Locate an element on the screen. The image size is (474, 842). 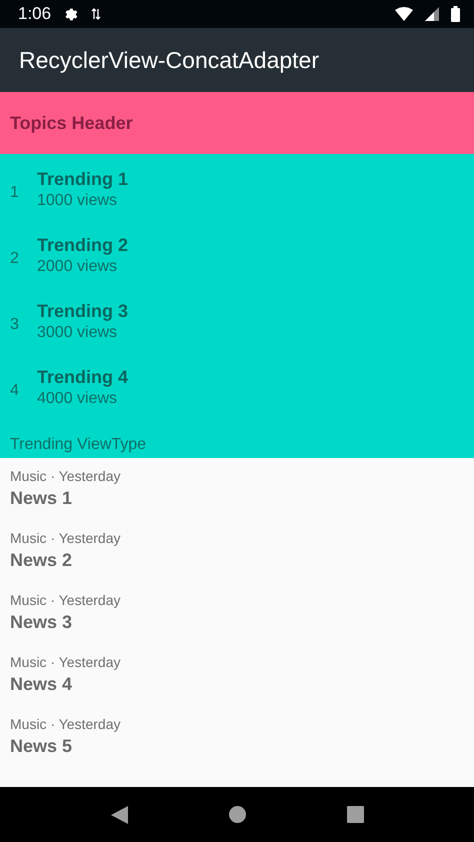
trending-title: Trending 1 is located at coordinates (82, 179).